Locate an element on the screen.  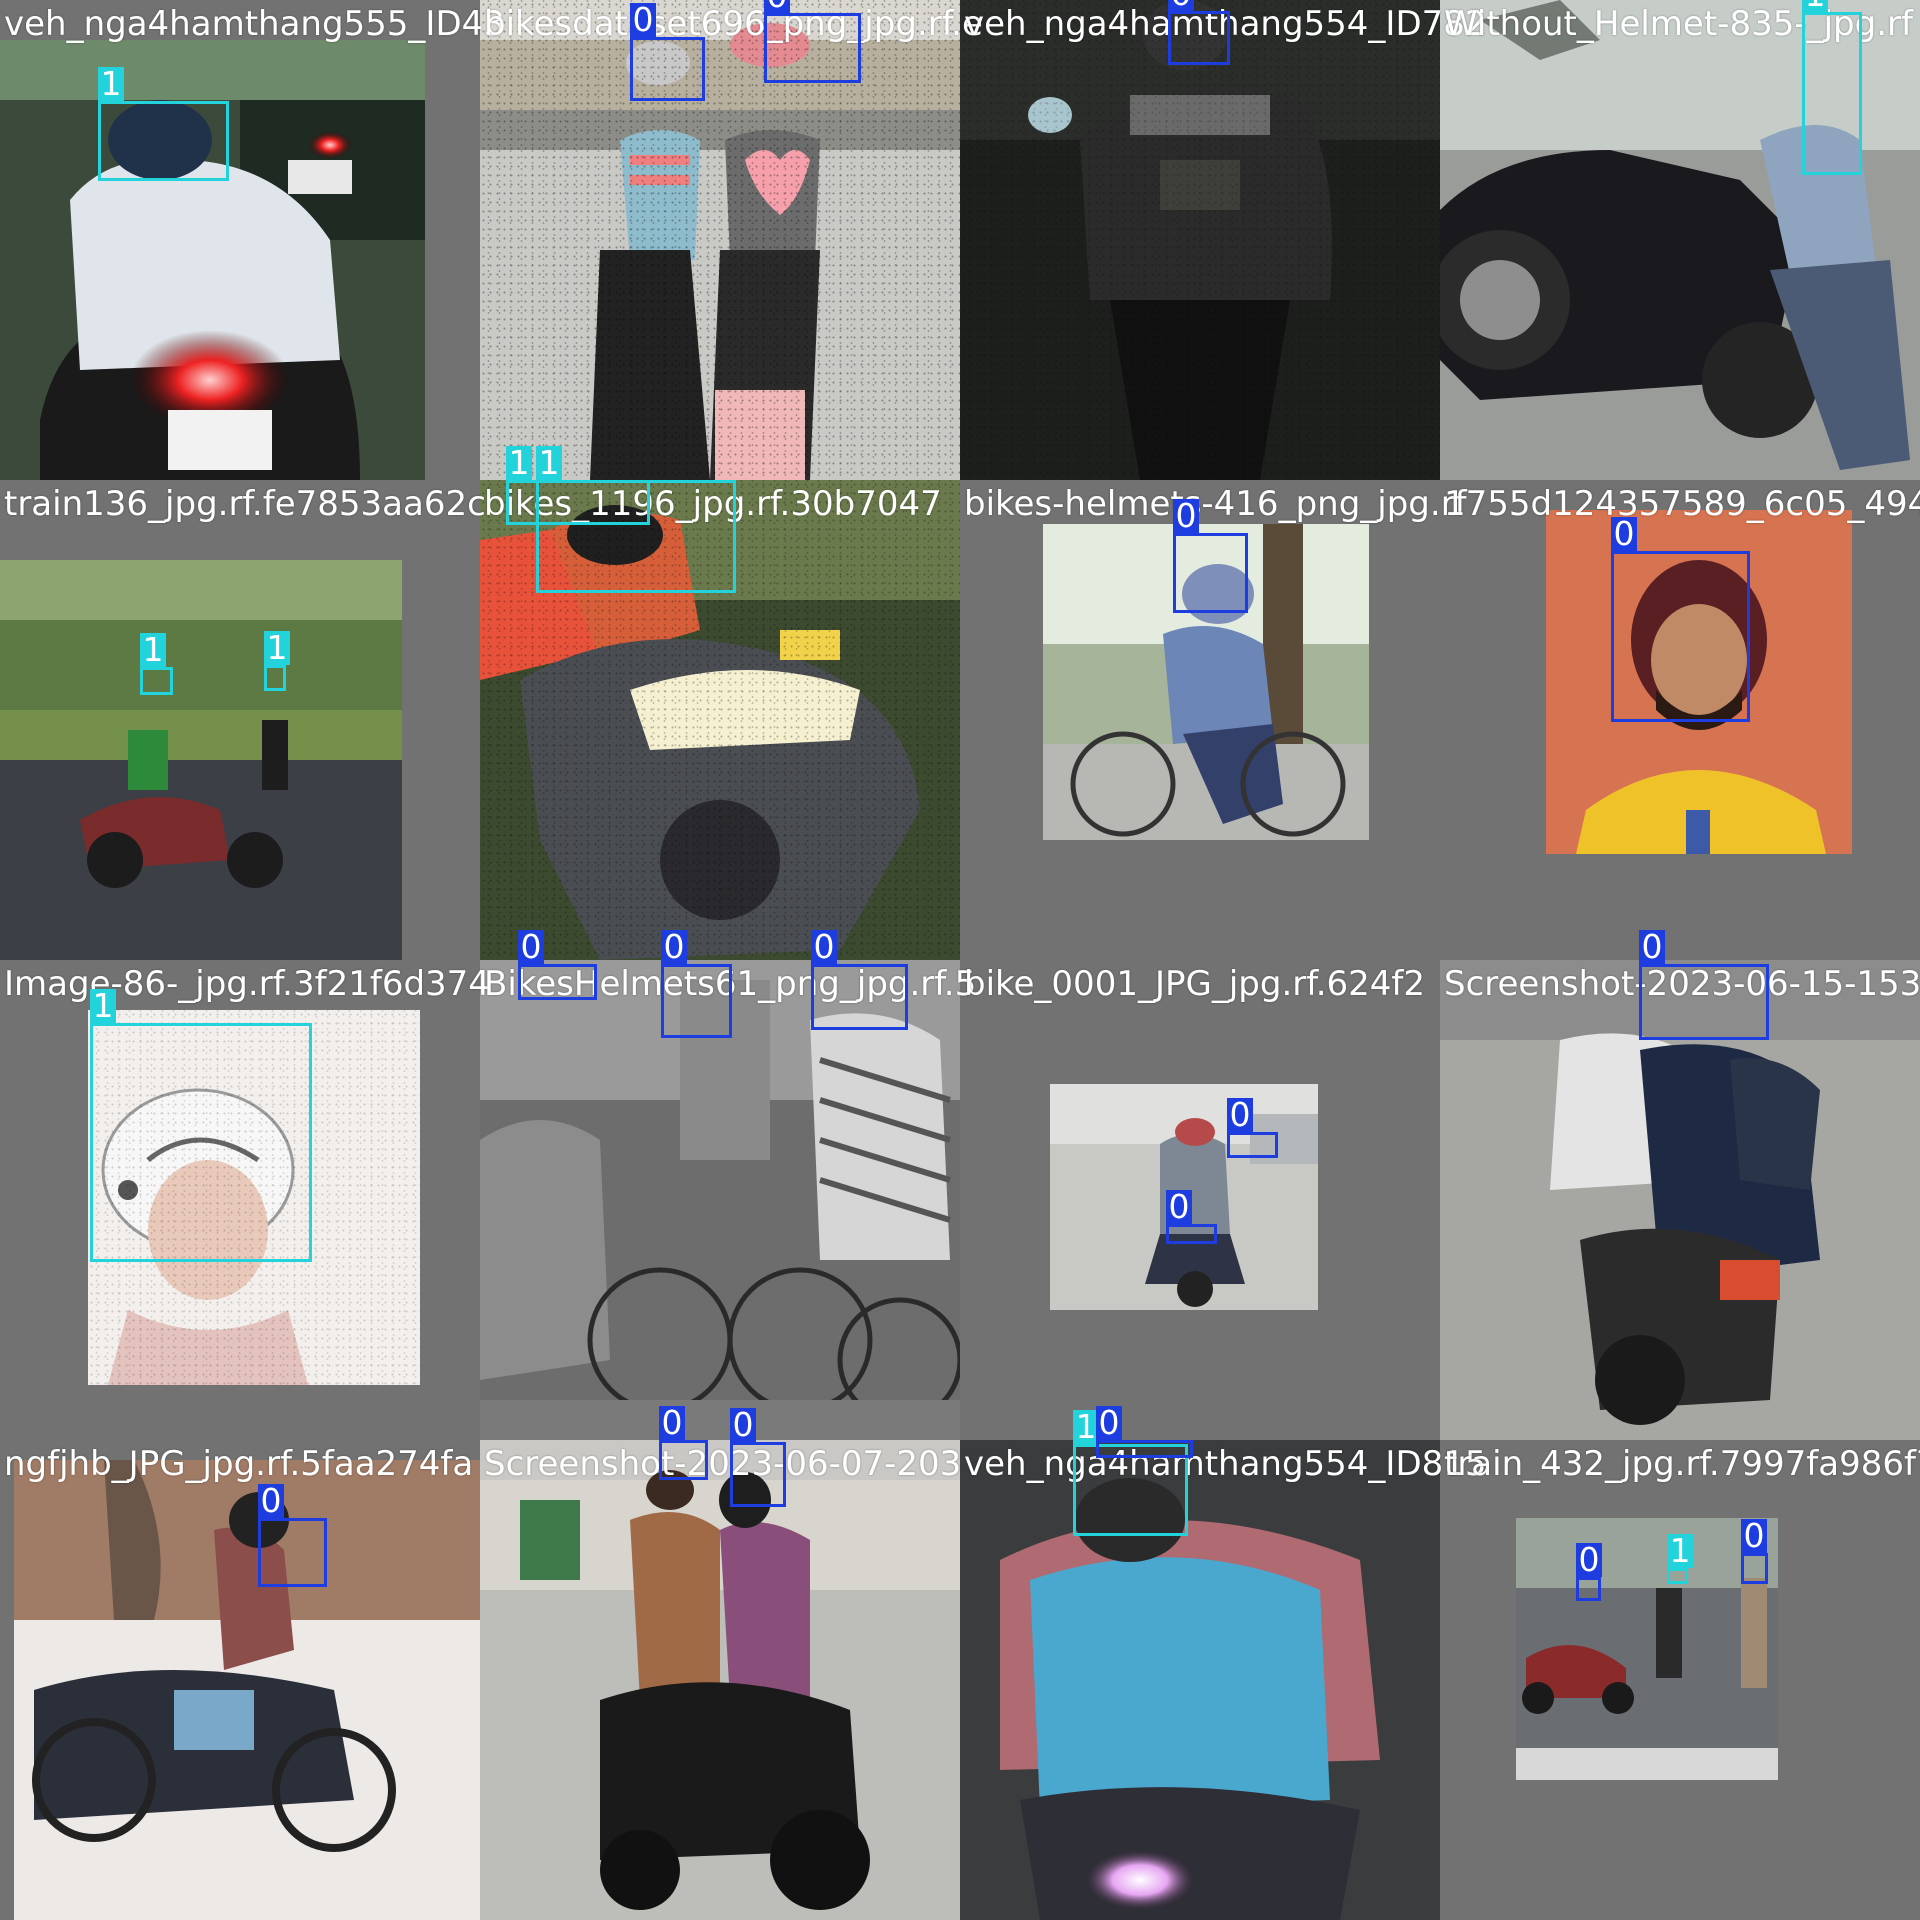
tile-2: veh_nga4hamthang554_ID782 0 is located at coordinates (1223, 240).